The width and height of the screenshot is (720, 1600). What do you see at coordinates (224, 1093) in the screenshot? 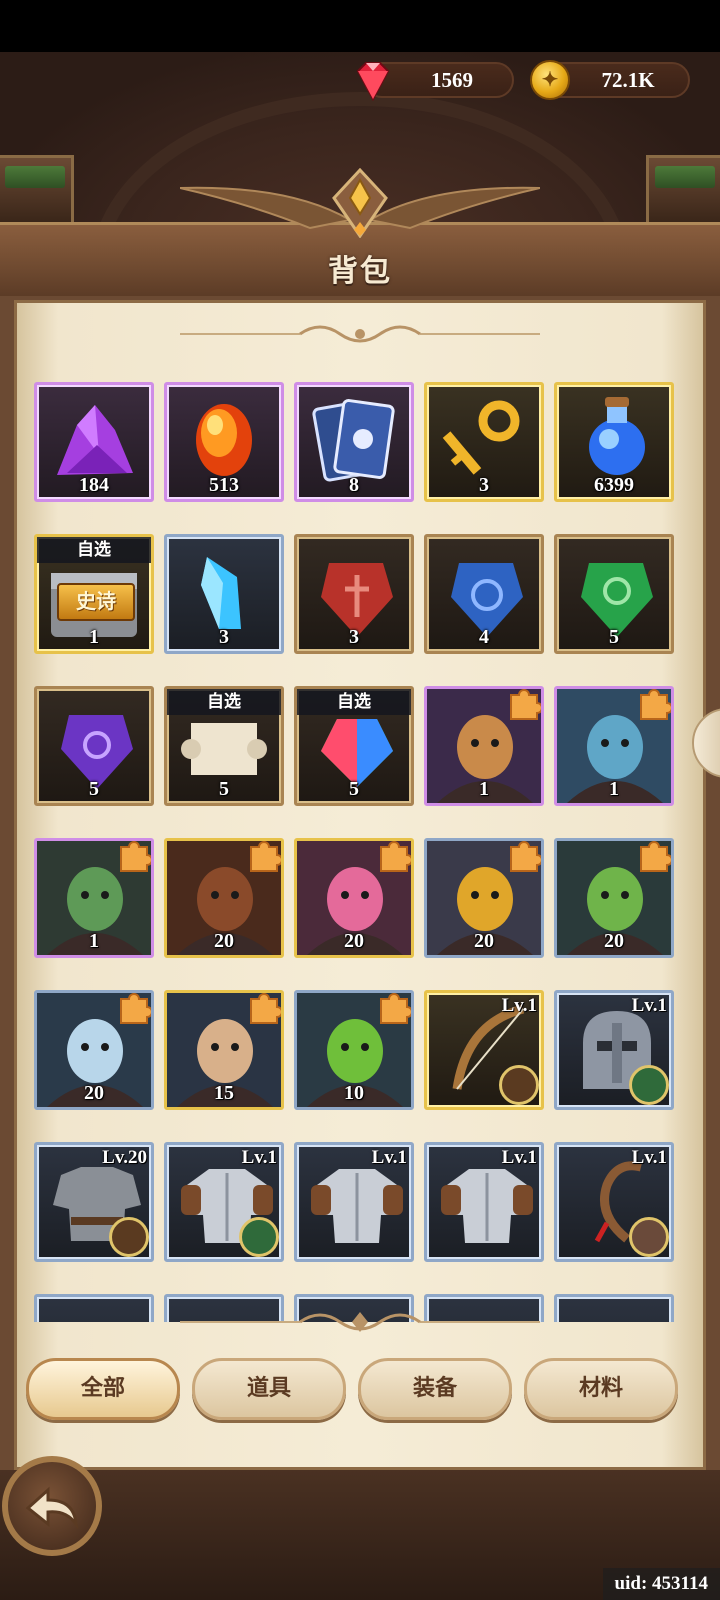
I see `item-count: 15` at bounding box center [224, 1093].